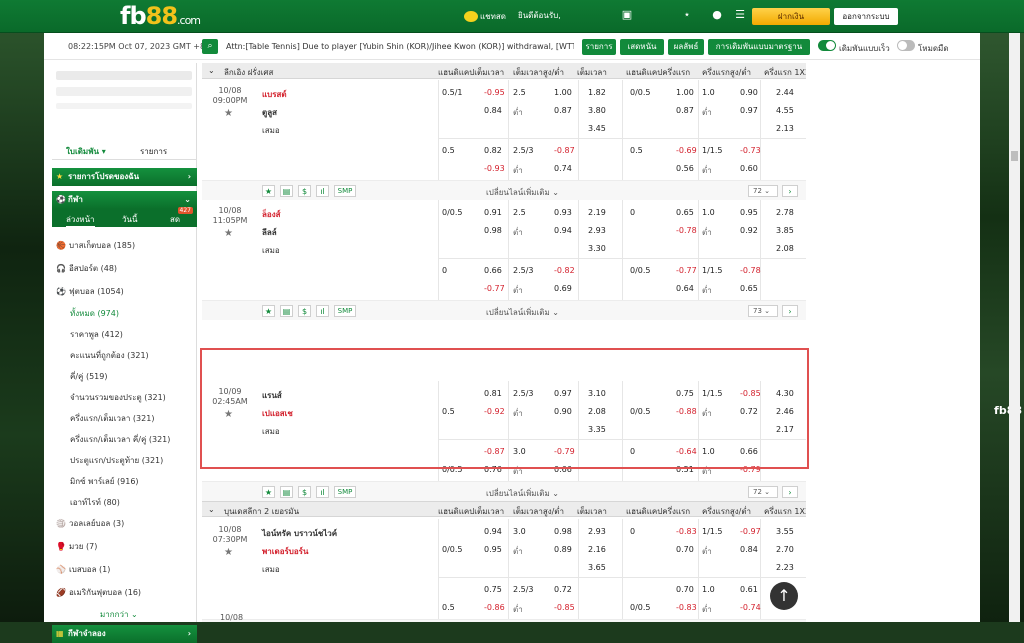 The width and height of the screenshot is (1024, 643). What do you see at coordinates (272, 395) in the screenshot?
I see `home-team: แรนส์` at bounding box center [272, 395].